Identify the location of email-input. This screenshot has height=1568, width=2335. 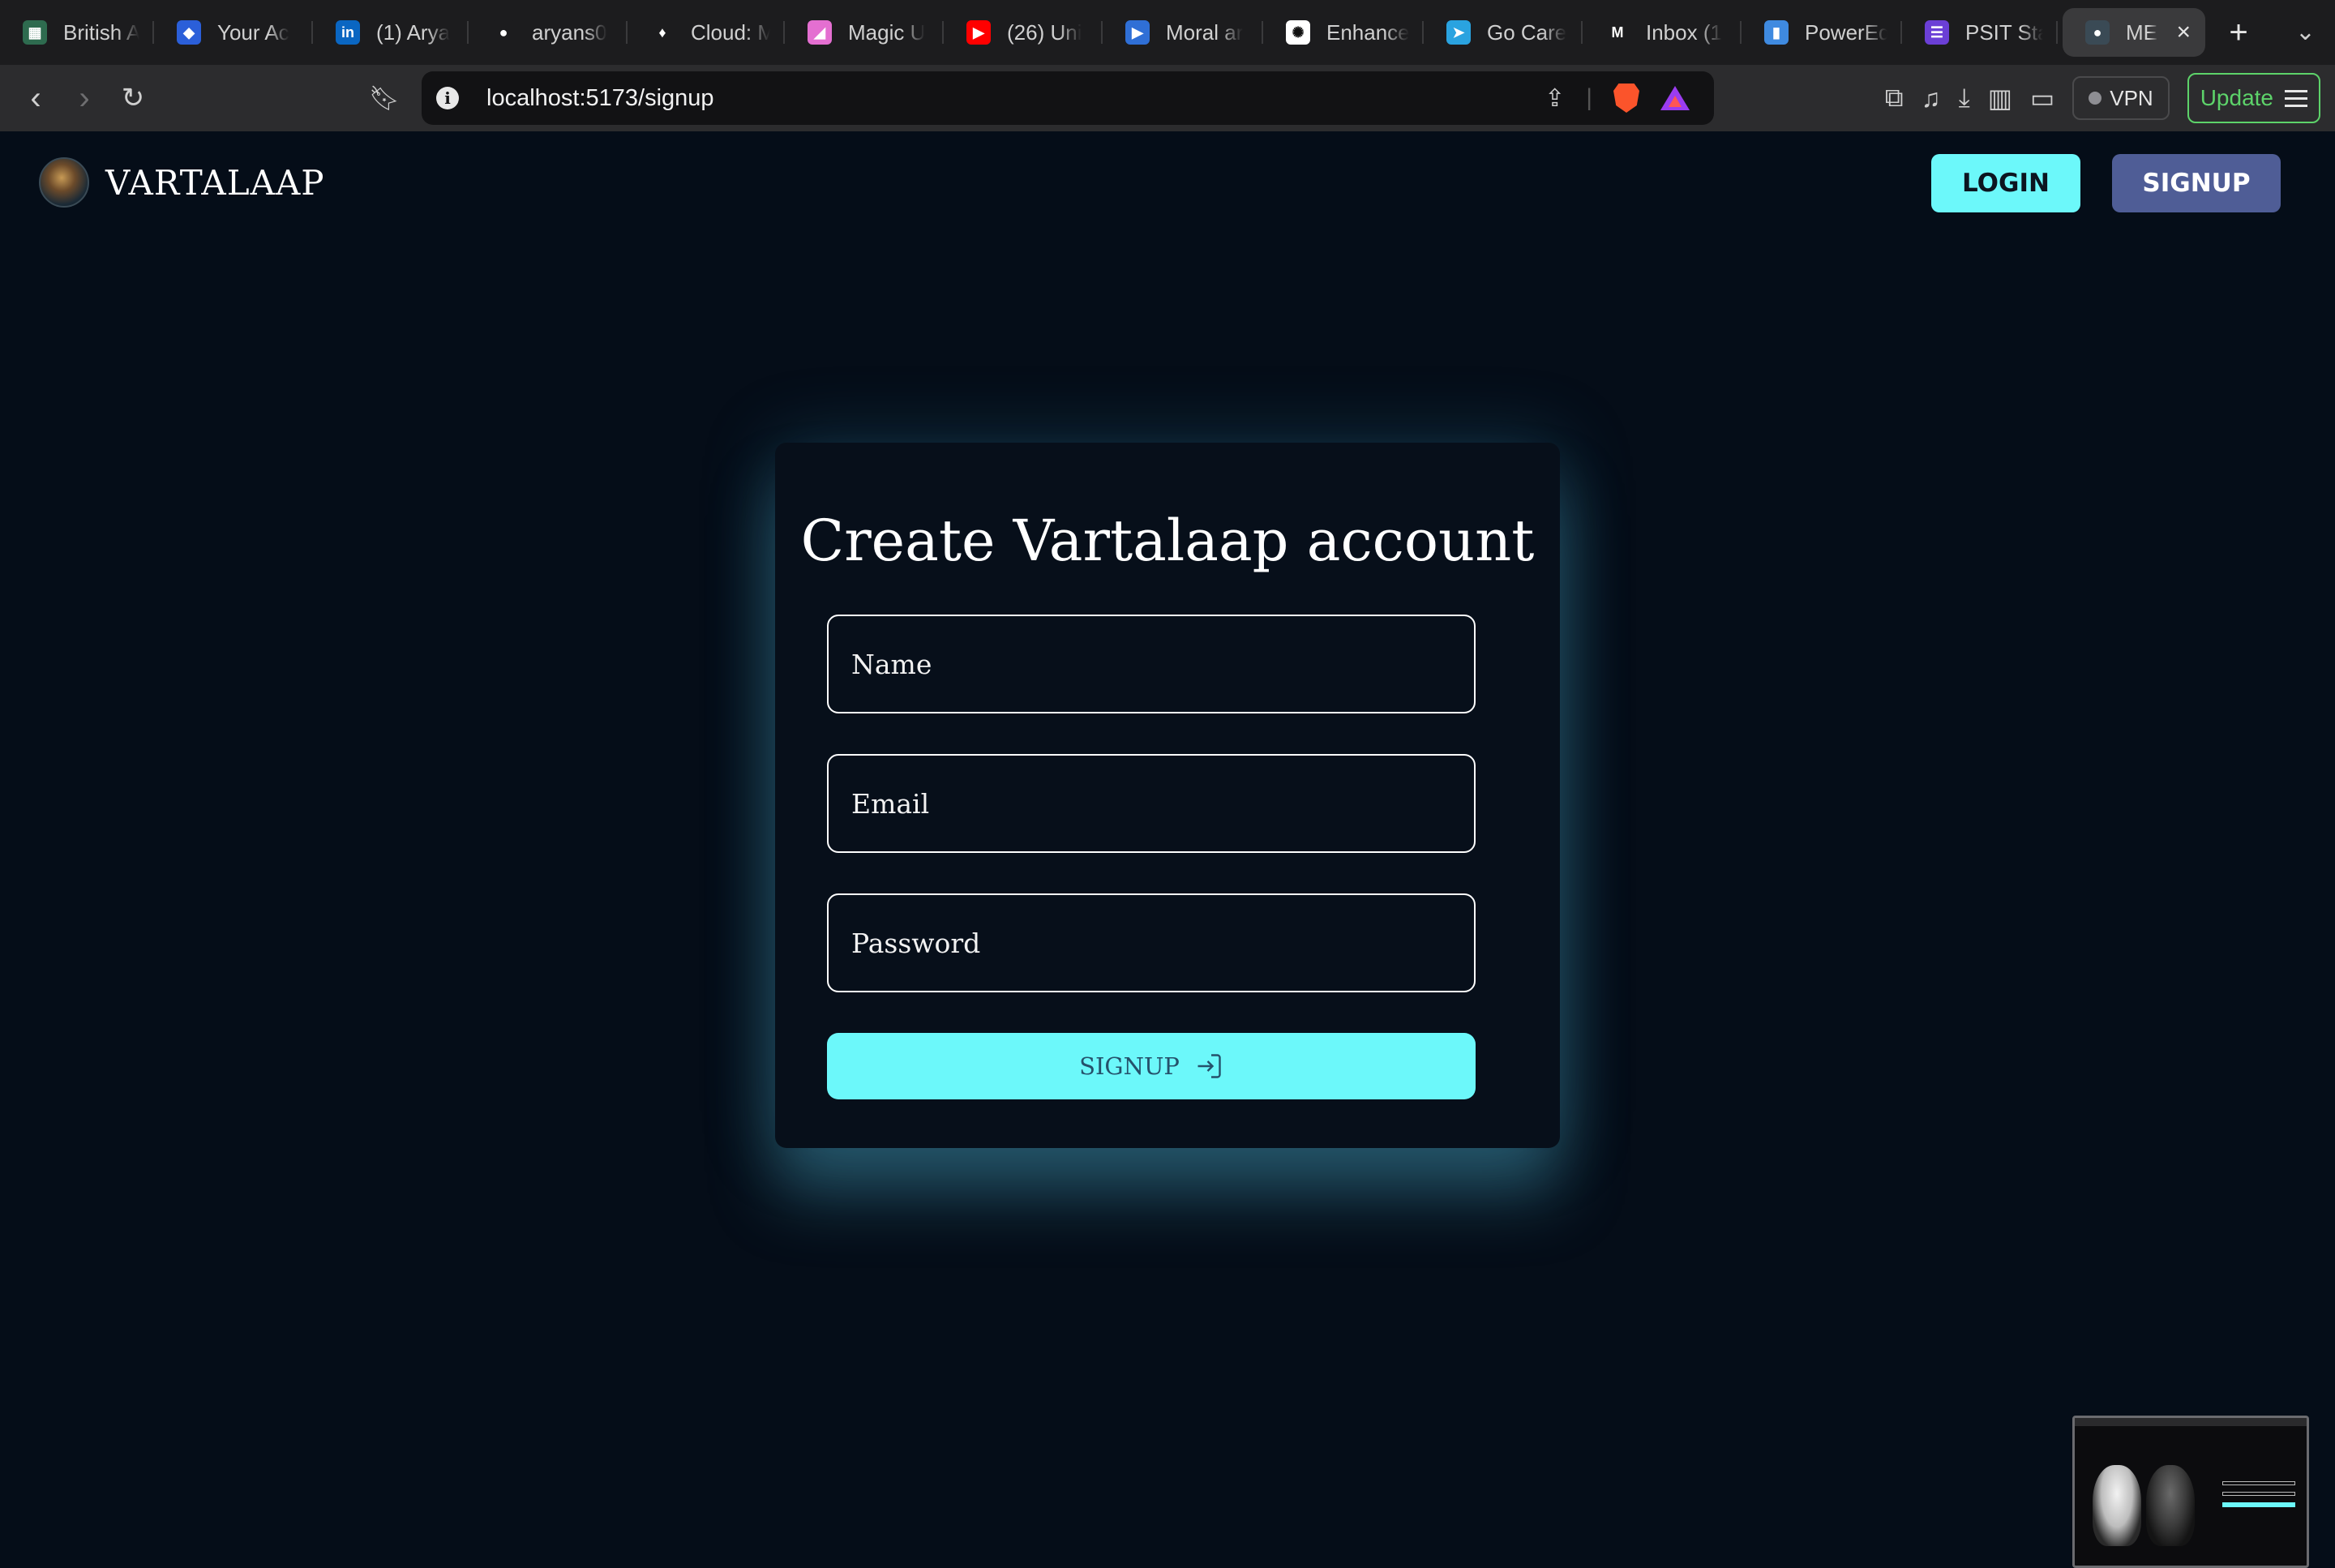
(1151, 803).